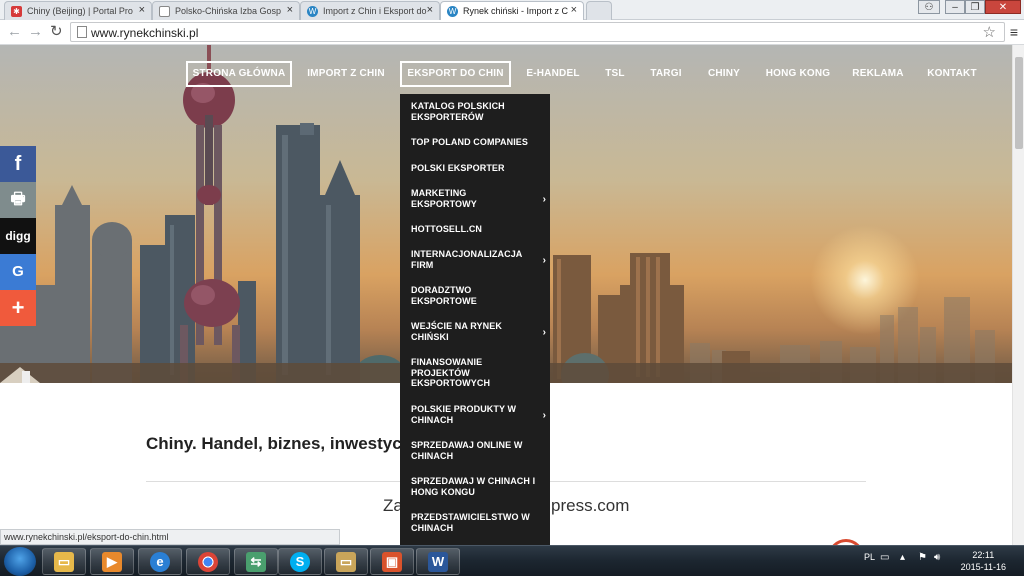 The image size is (1024, 576). What do you see at coordinates (553, 74) in the screenshot?
I see `nav-e-handel: E-HANDEL` at bounding box center [553, 74].